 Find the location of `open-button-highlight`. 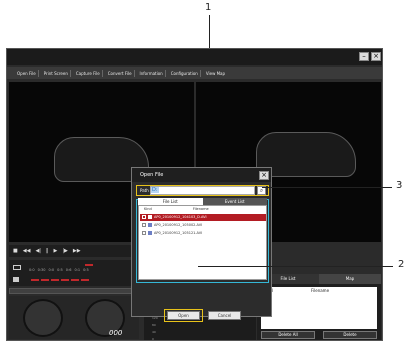

open-button-highlight is located at coordinates (183, 315).